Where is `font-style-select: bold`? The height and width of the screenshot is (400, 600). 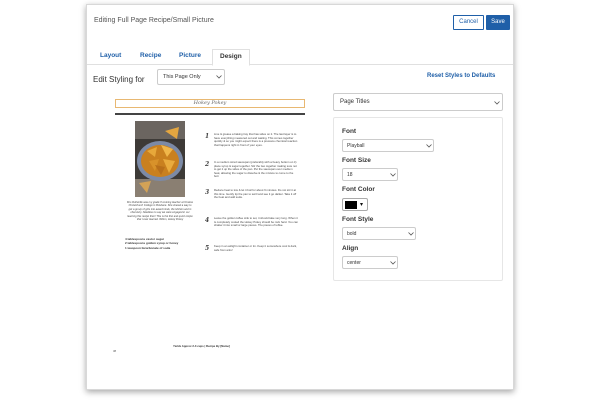 font-style-select: bold is located at coordinates (379, 233).